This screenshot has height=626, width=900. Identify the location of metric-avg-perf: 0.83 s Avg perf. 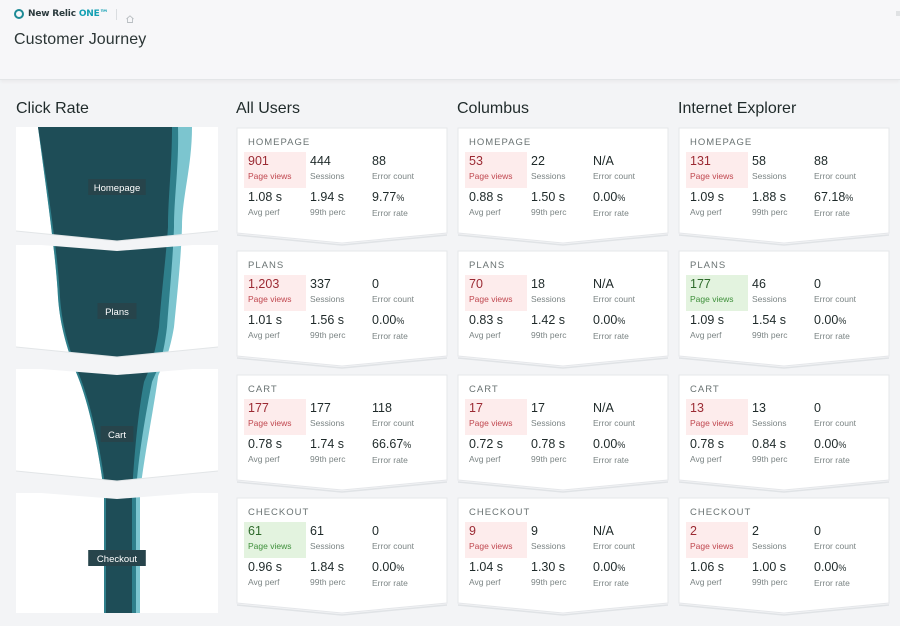
(496, 329).